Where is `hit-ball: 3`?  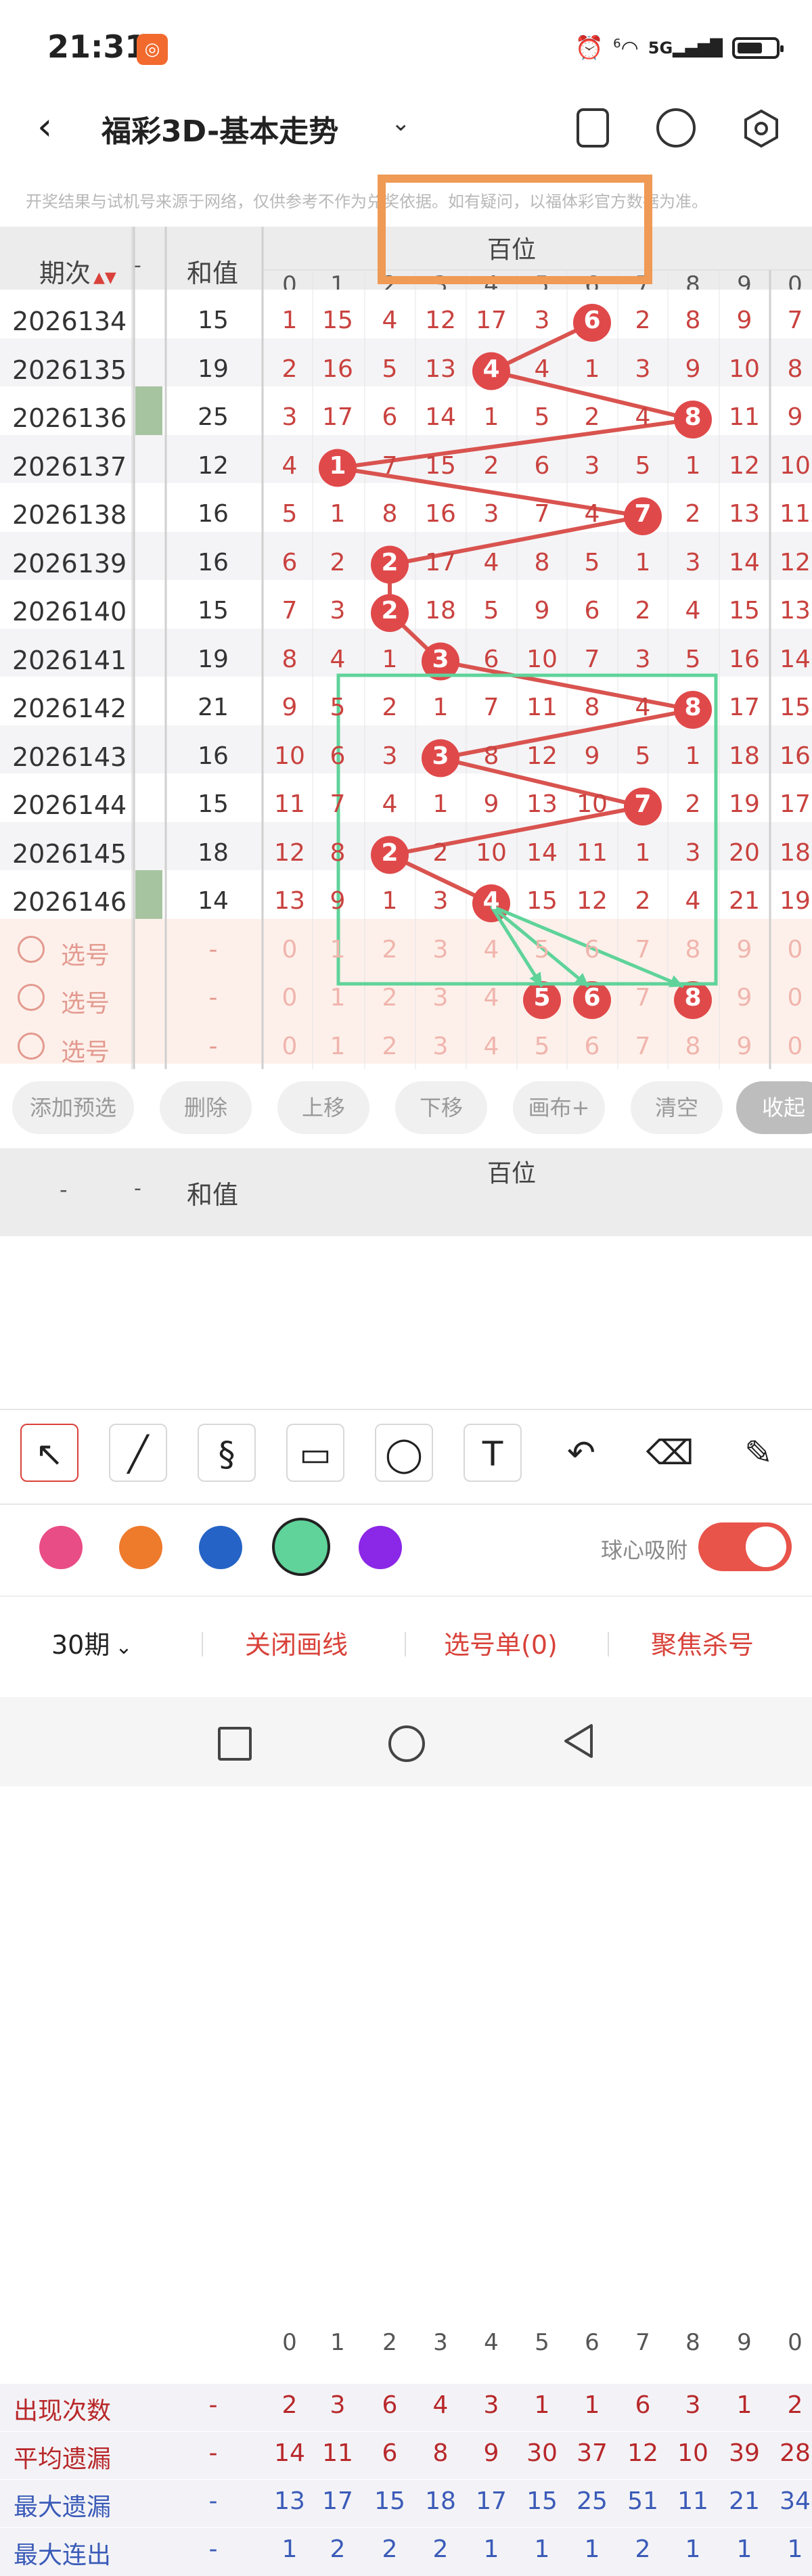 hit-ball: 3 is located at coordinates (440, 659).